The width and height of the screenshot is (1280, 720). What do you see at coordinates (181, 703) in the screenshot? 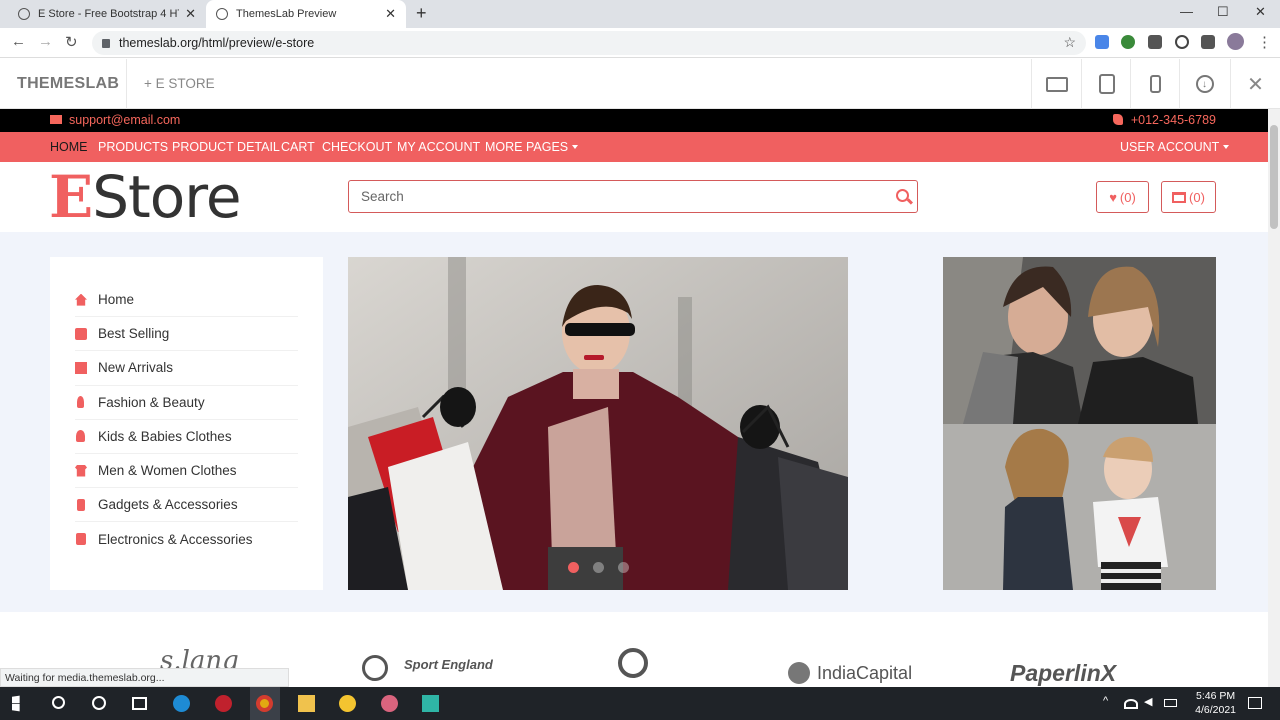
I see `edge-icon` at bounding box center [181, 703].